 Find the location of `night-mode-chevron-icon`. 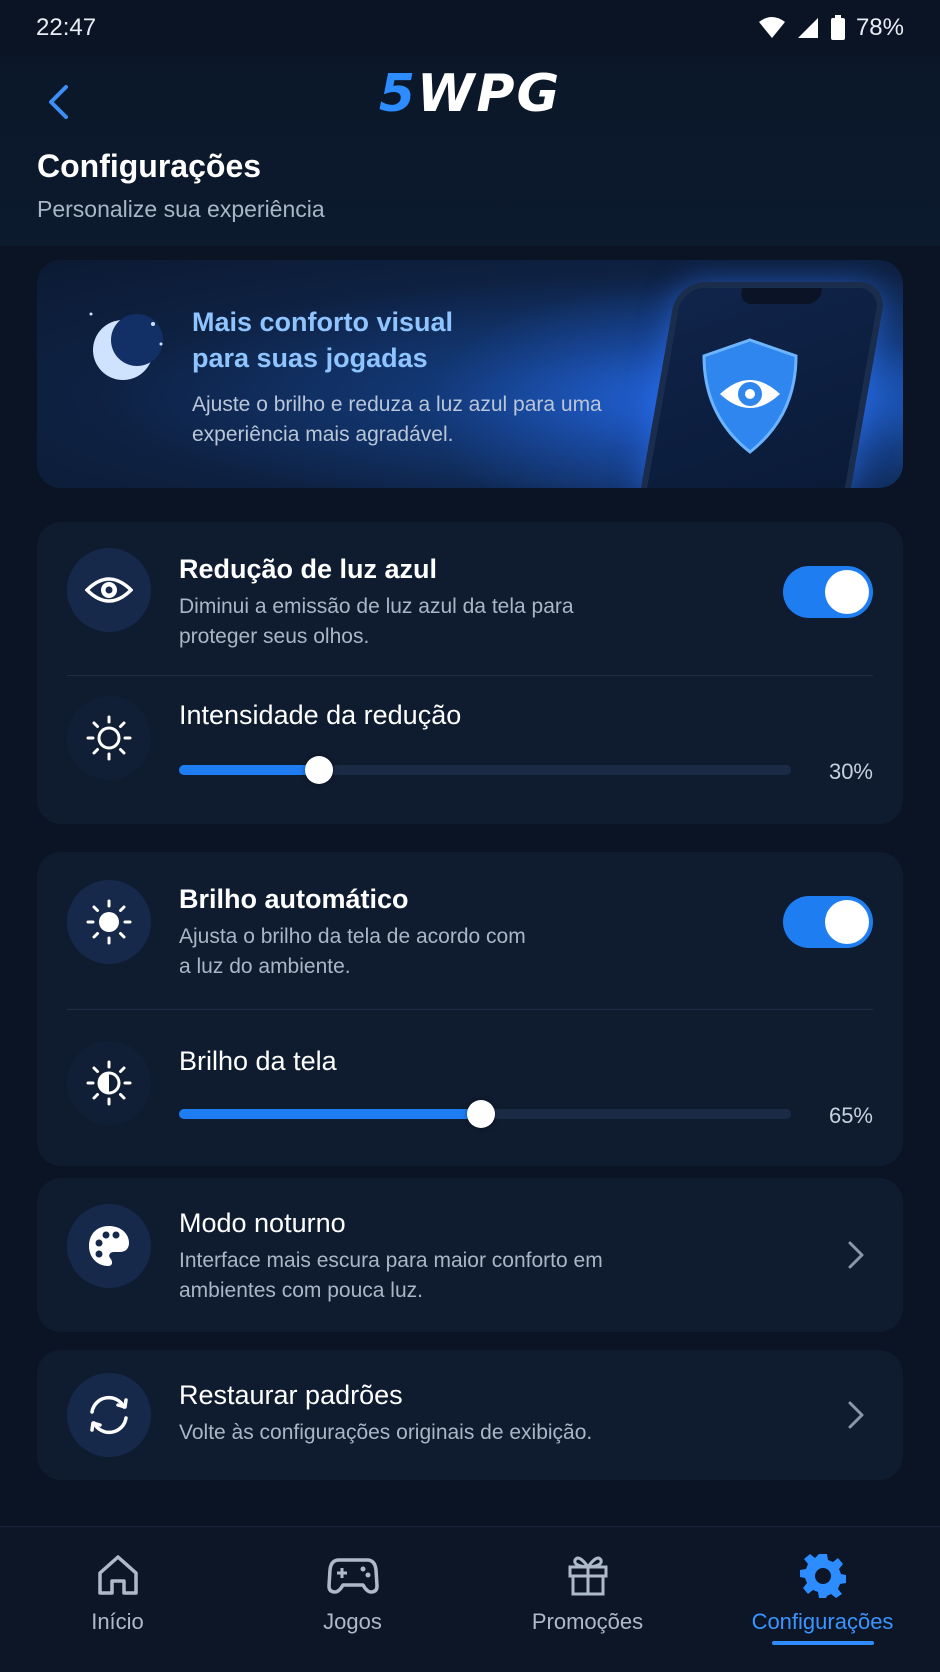

night-mode-chevron-icon is located at coordinates (856, 1255).